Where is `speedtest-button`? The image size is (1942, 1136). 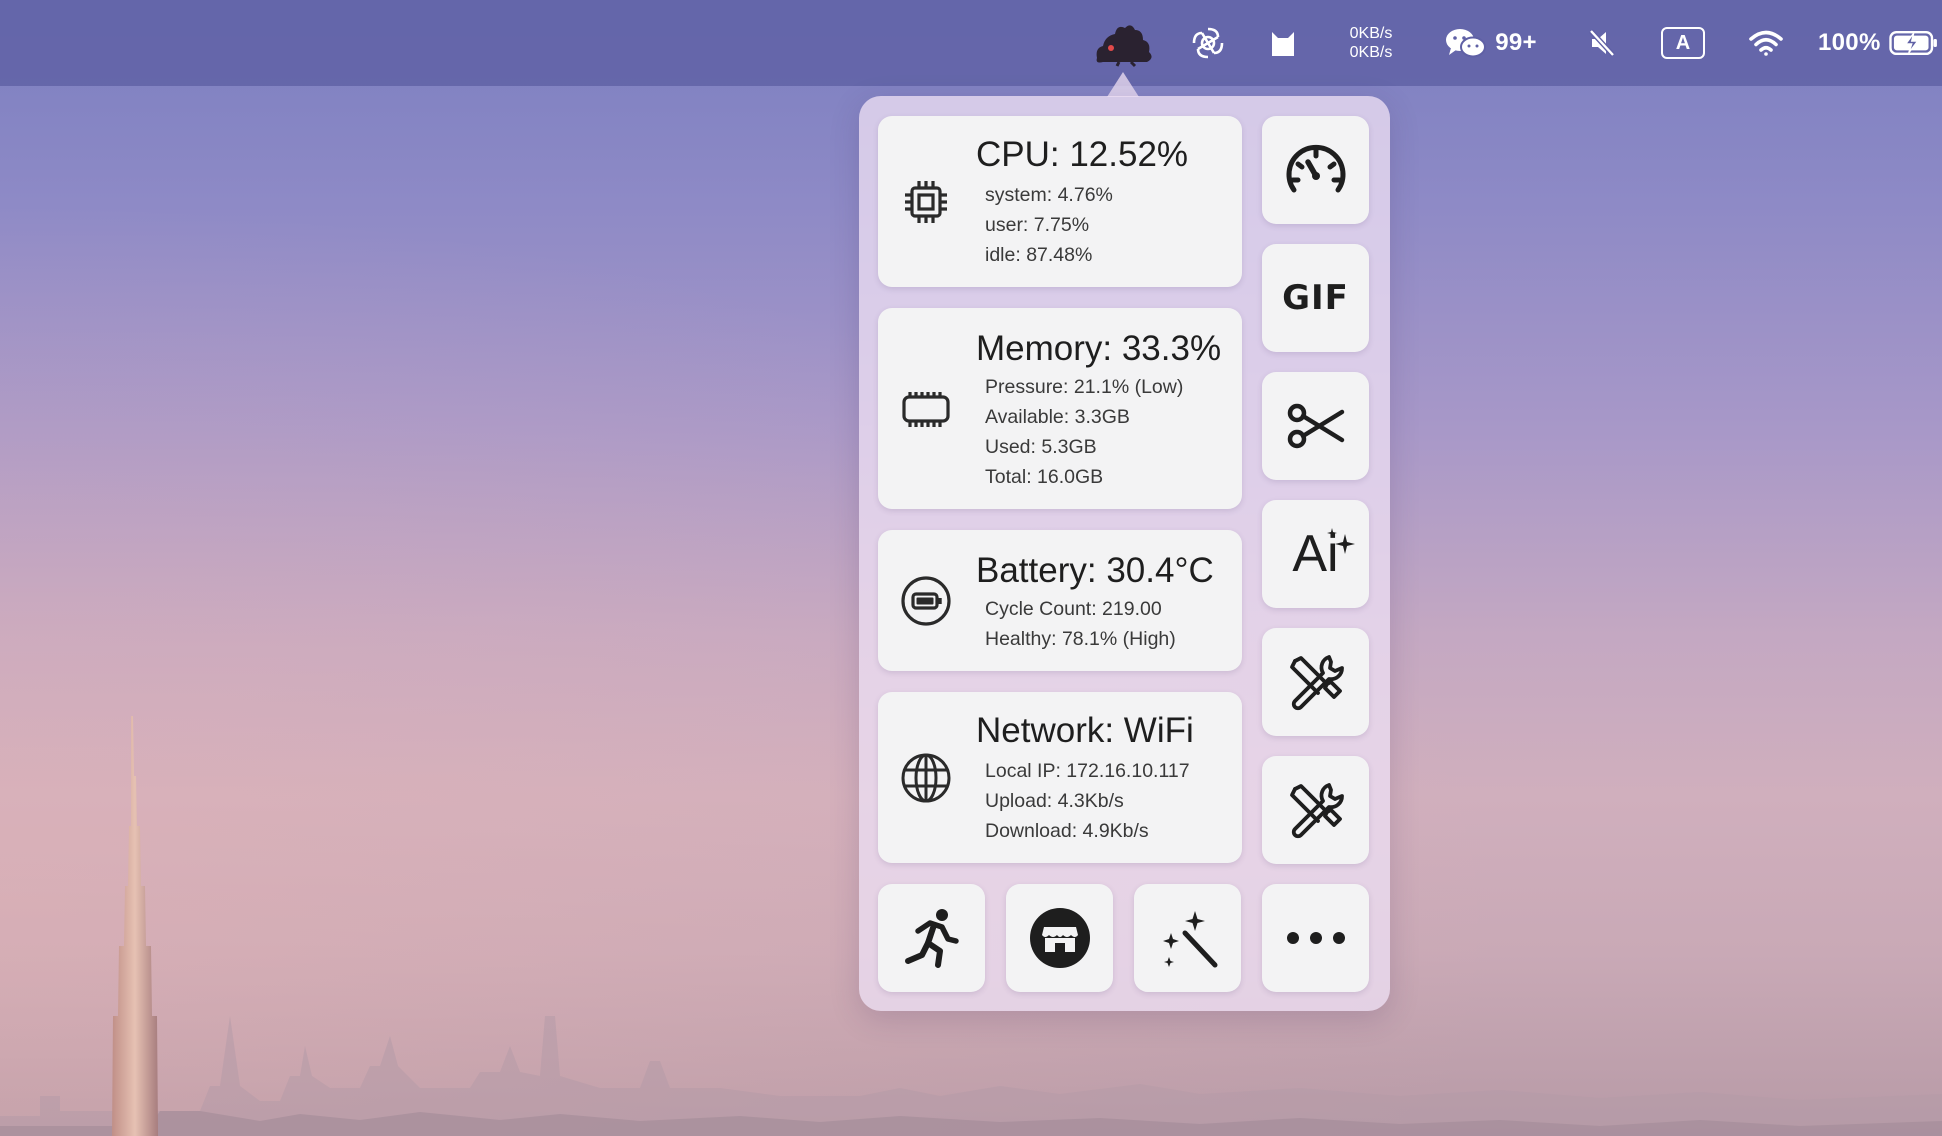 speedtest-button is located at coordinates (1315, 170).